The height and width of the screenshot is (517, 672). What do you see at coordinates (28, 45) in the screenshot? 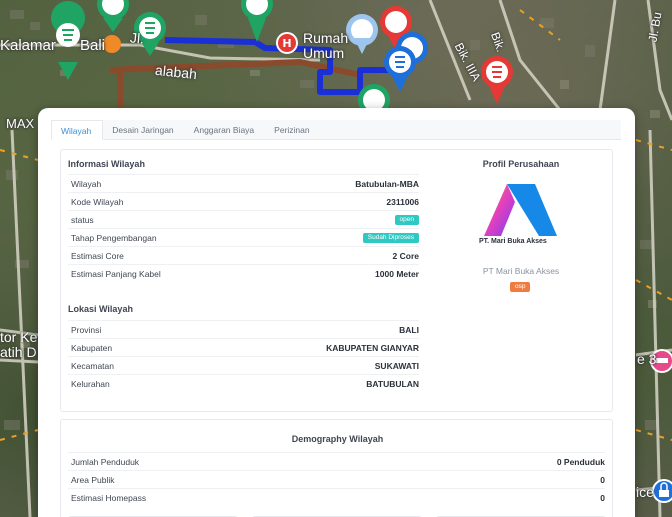
I see `map-label-kalamaran: Kalamar` at bounding box center [28, 45].